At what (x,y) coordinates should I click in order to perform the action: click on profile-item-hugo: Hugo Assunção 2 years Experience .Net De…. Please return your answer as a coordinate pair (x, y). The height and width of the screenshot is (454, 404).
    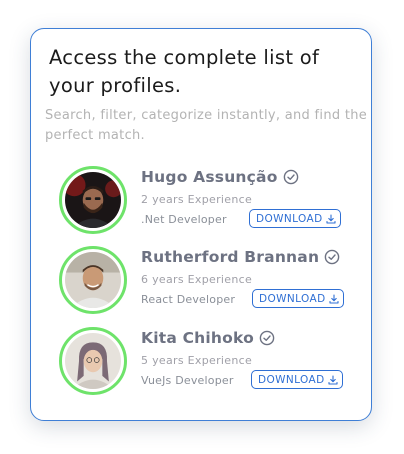
    Looking at the image, I should click on (209, 202).